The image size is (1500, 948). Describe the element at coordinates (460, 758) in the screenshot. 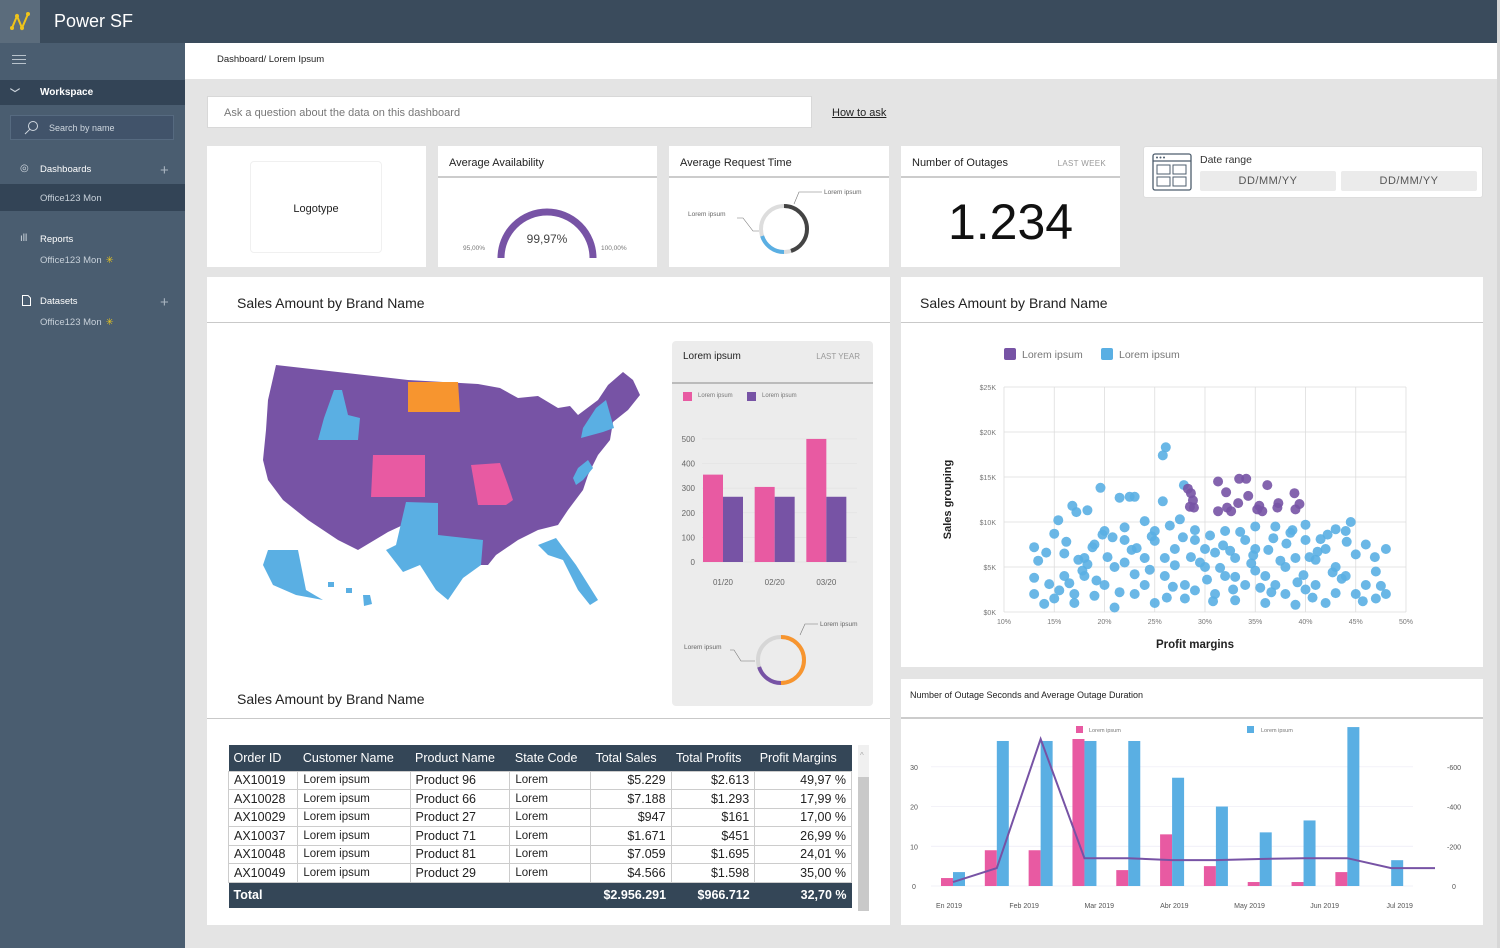

I see `column-header: Product Name` at that location.